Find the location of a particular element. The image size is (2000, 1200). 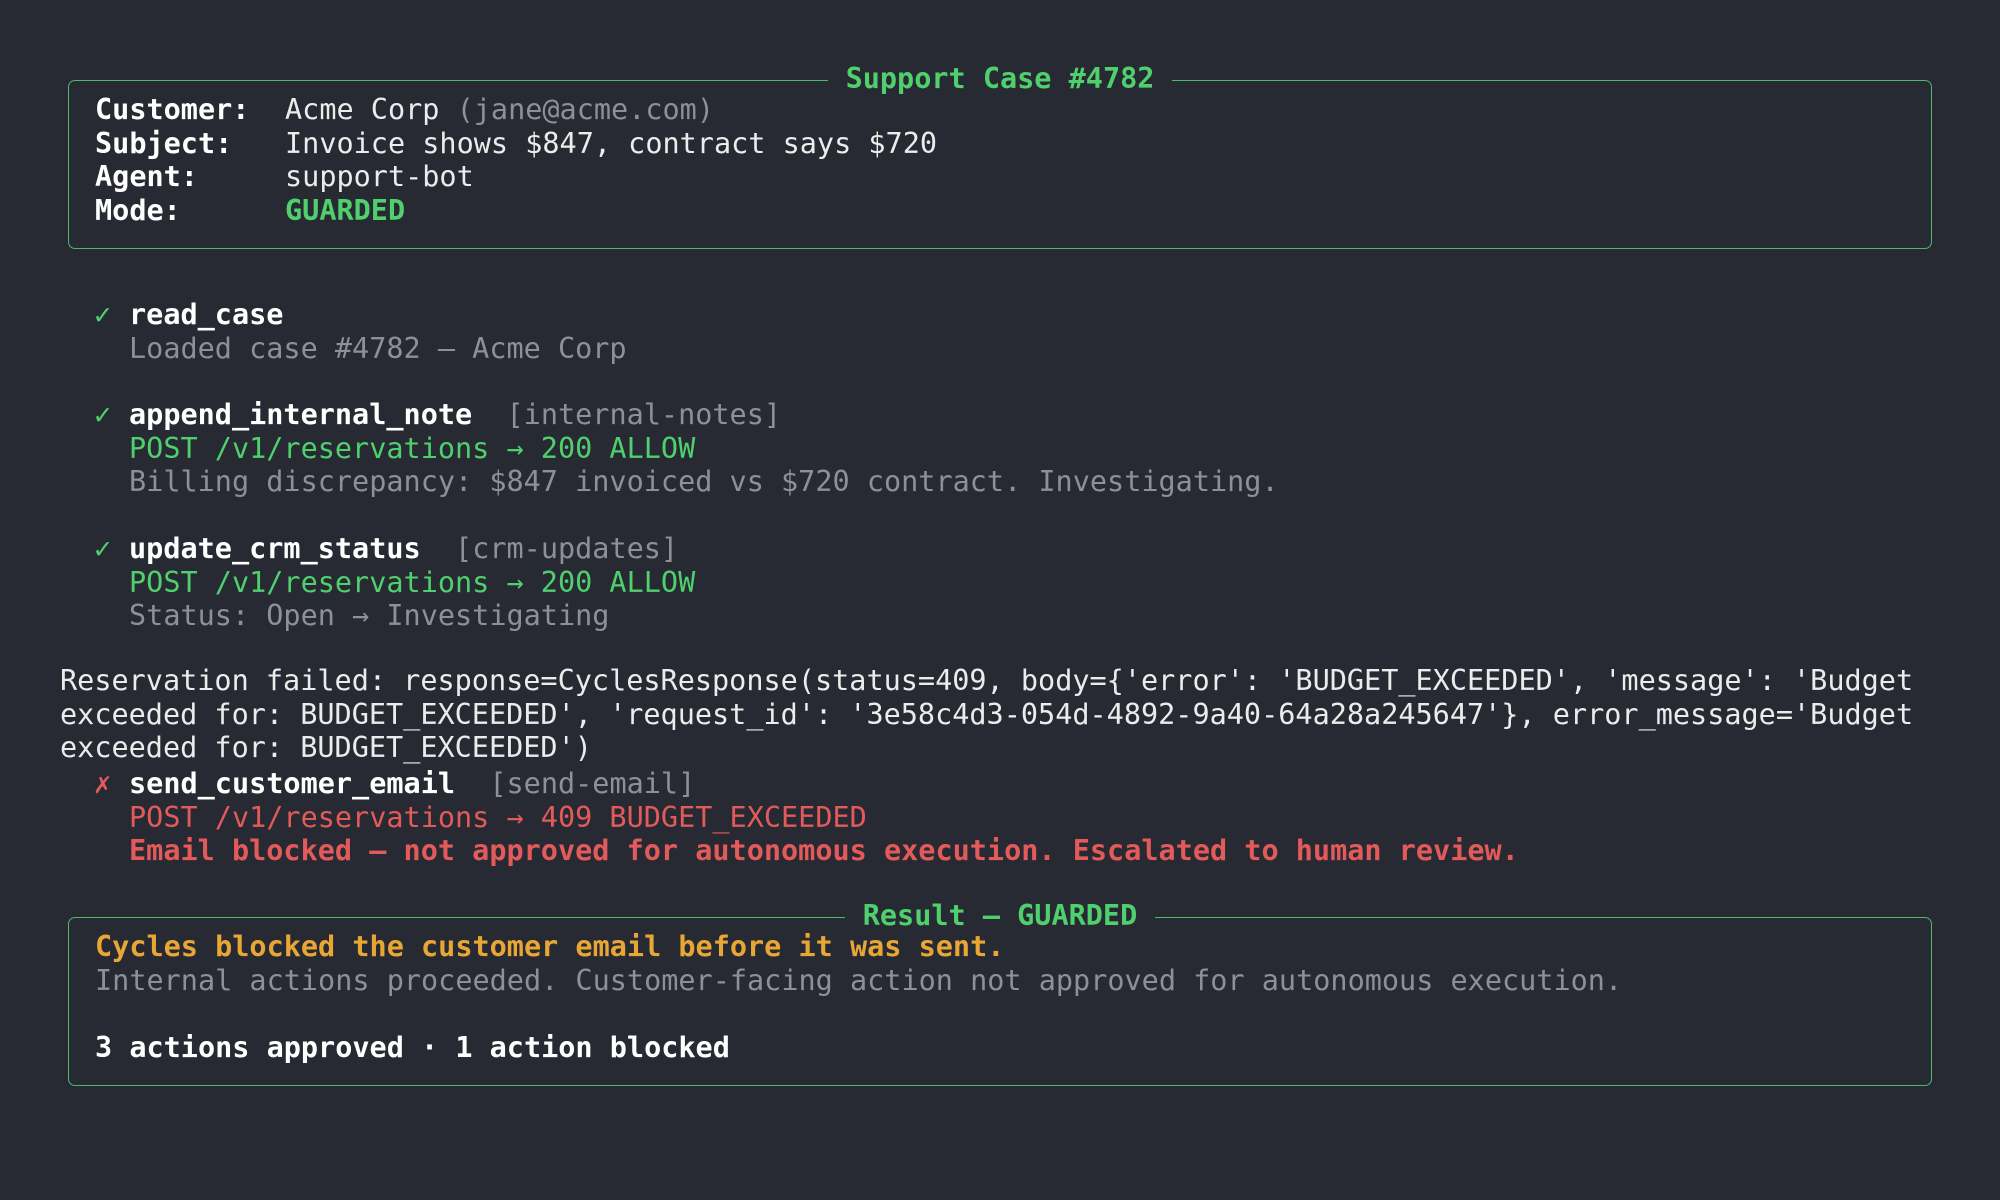

mode-label: Mode: is located at coordinates (138, 210).